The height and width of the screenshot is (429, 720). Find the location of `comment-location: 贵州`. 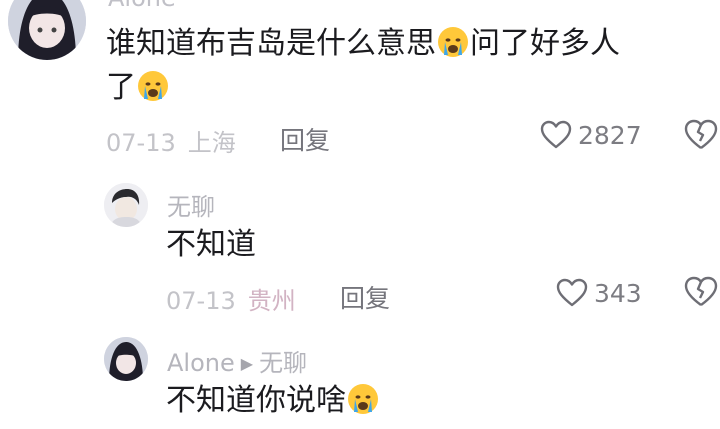

comment-location: 贵州 is located at coordinates (271, 301).